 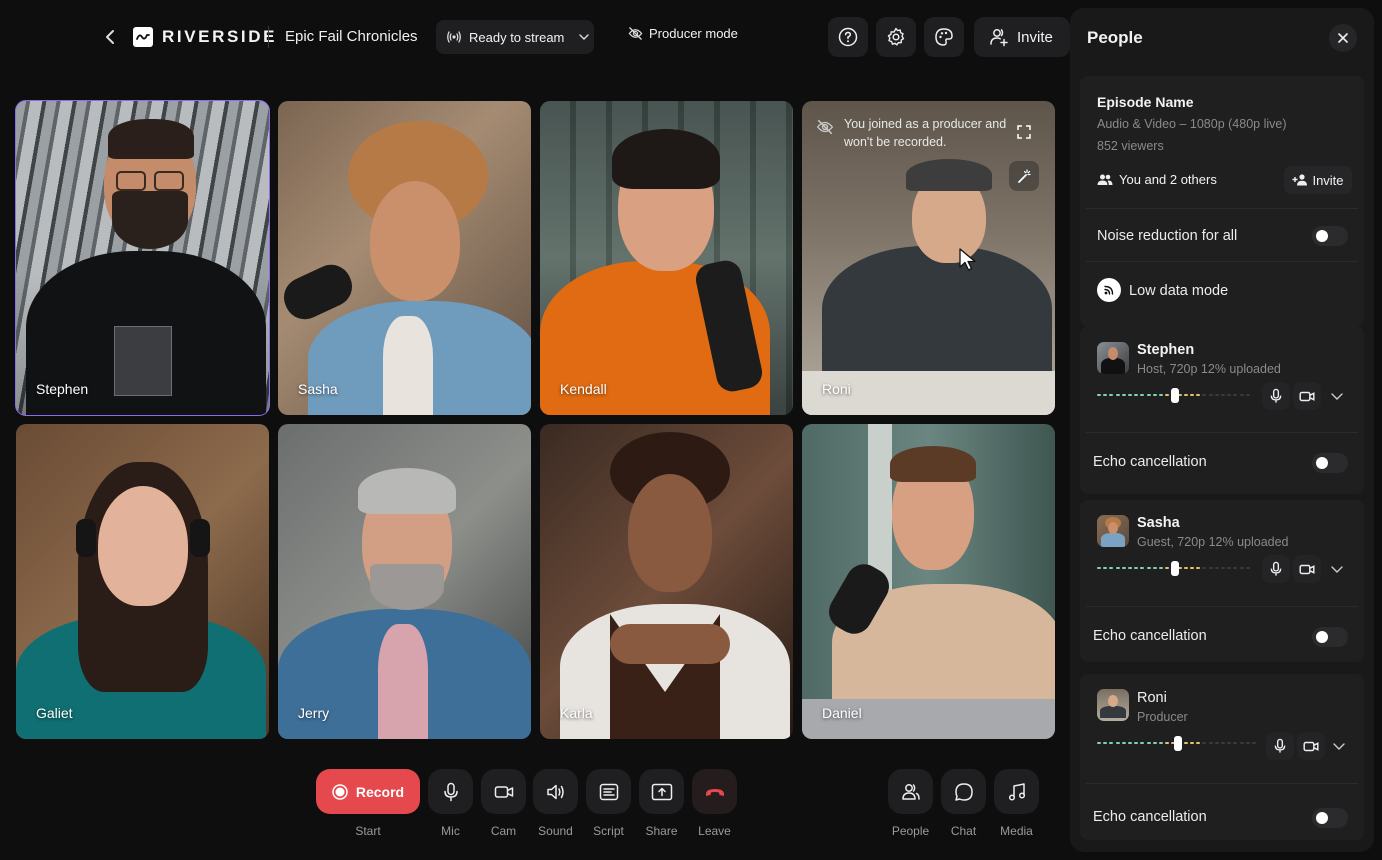 I want to click on low-data-mode-icon, so click(x=1109, y=290).